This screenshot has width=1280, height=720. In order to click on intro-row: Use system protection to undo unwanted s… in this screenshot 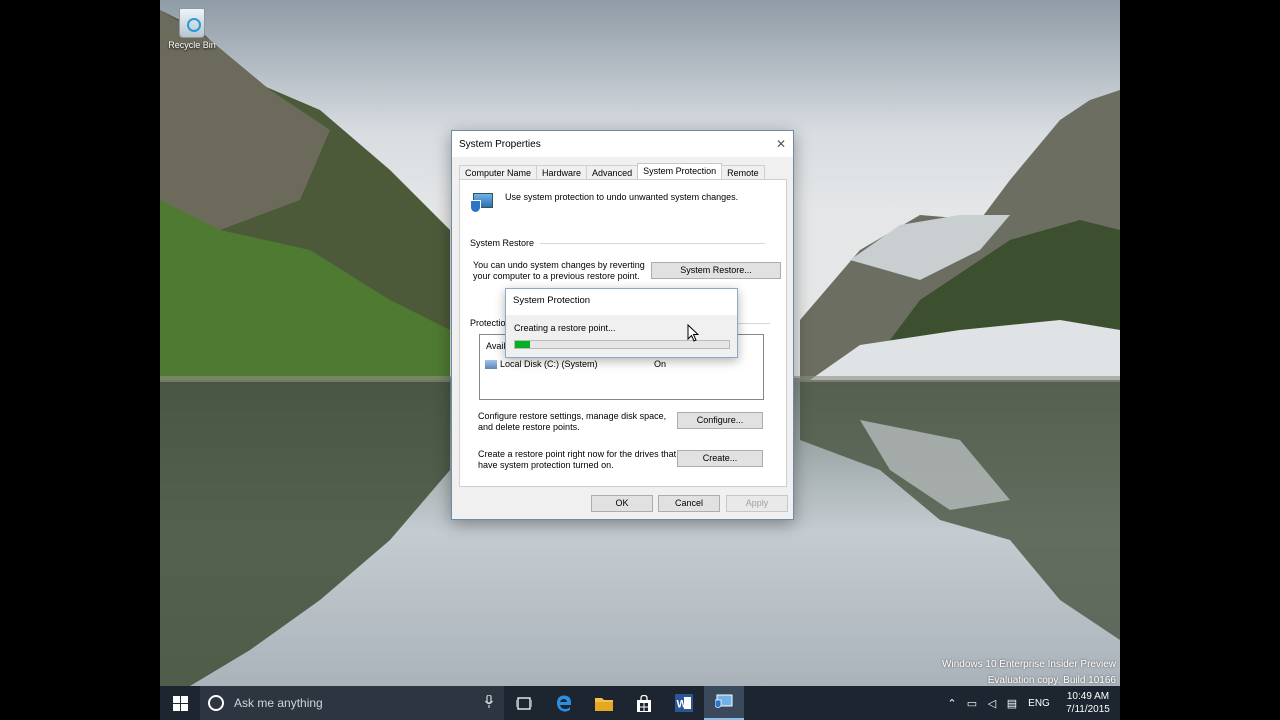, I will do `click(604, 203)`.